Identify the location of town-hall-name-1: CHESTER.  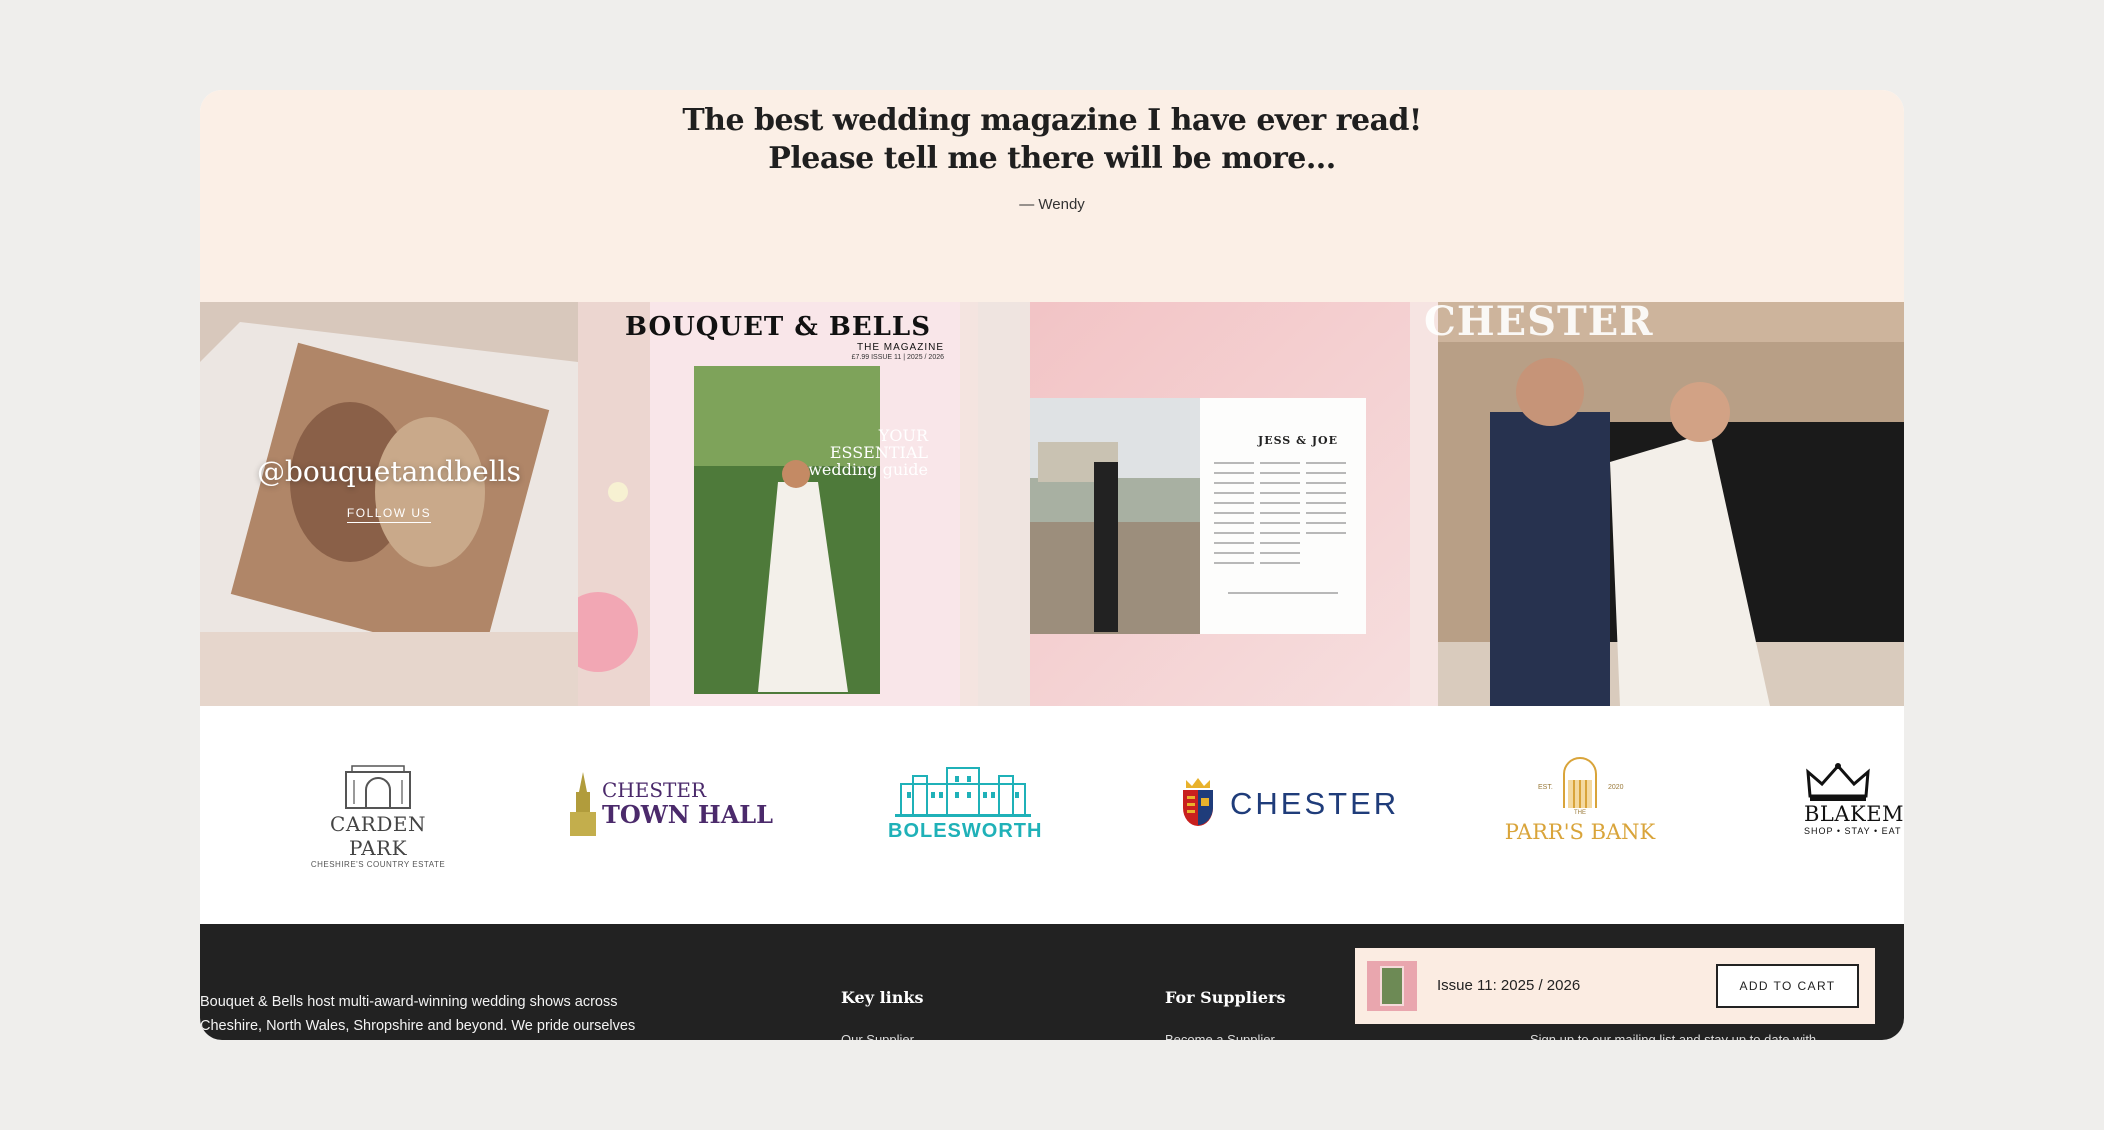
(654, 790).